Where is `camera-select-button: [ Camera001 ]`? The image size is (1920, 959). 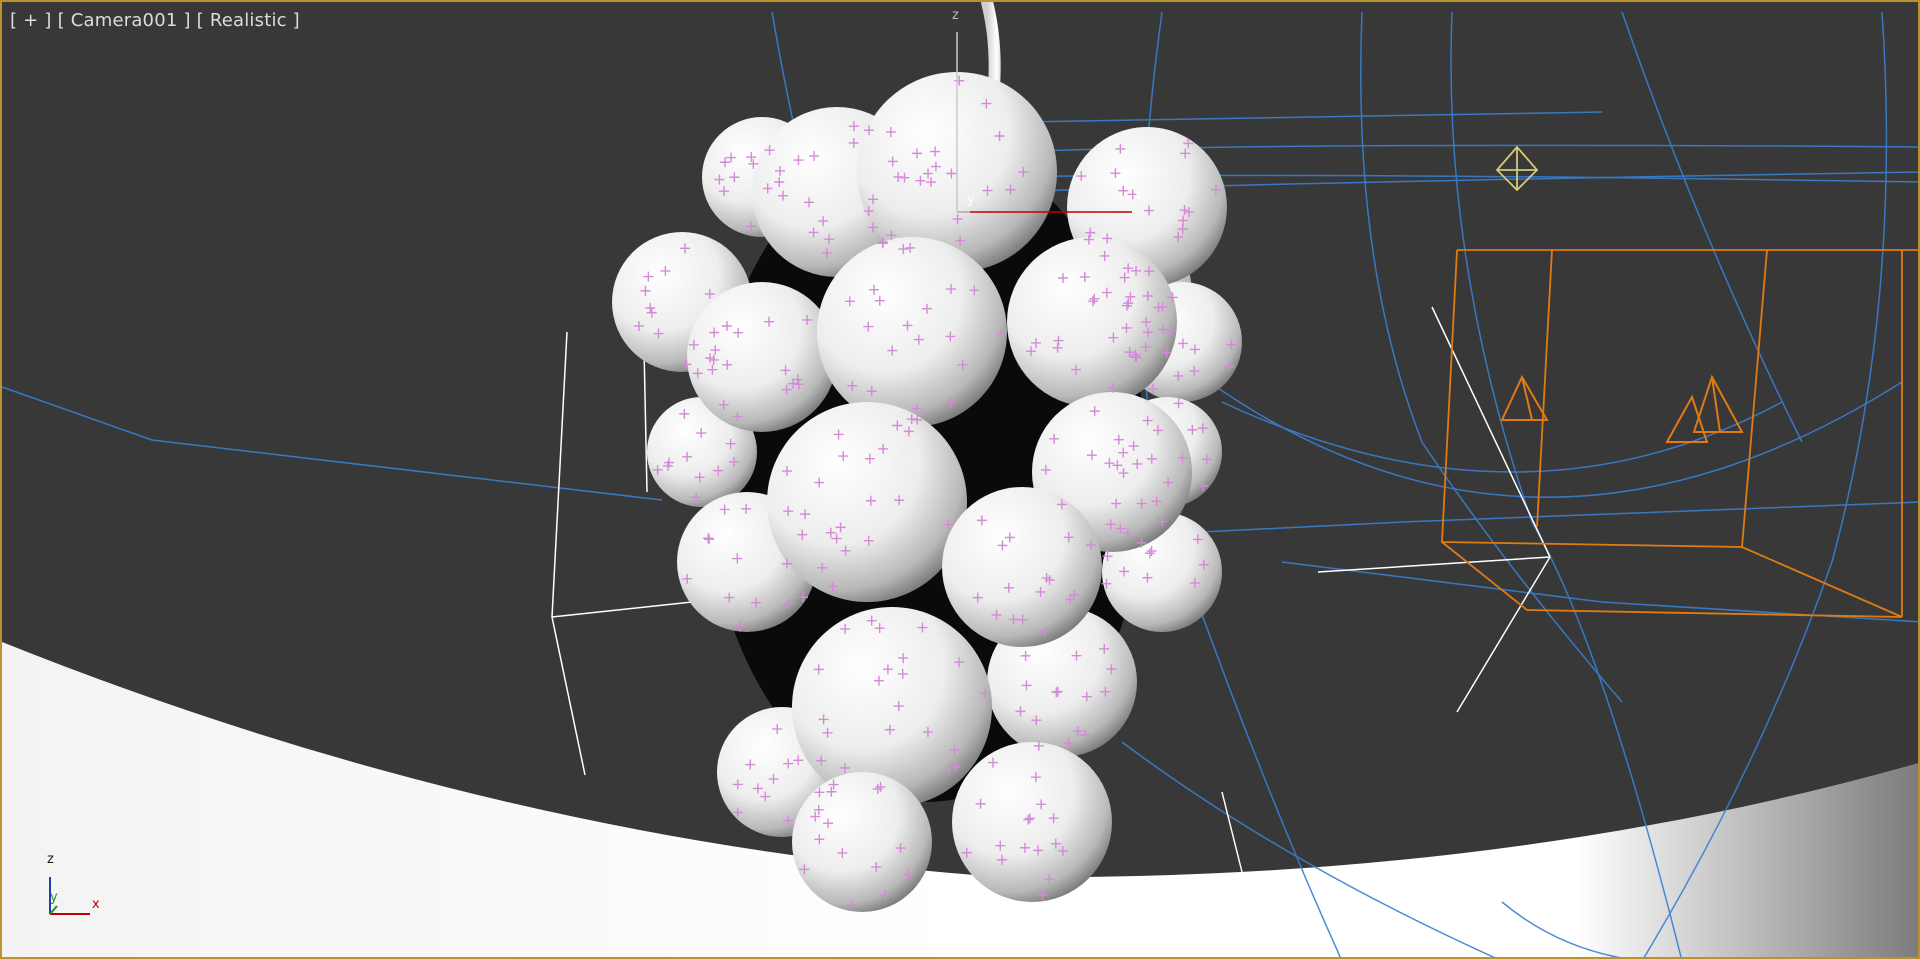
camera-select-button: [ Camera001 ] is located at coordinates (124, 20).